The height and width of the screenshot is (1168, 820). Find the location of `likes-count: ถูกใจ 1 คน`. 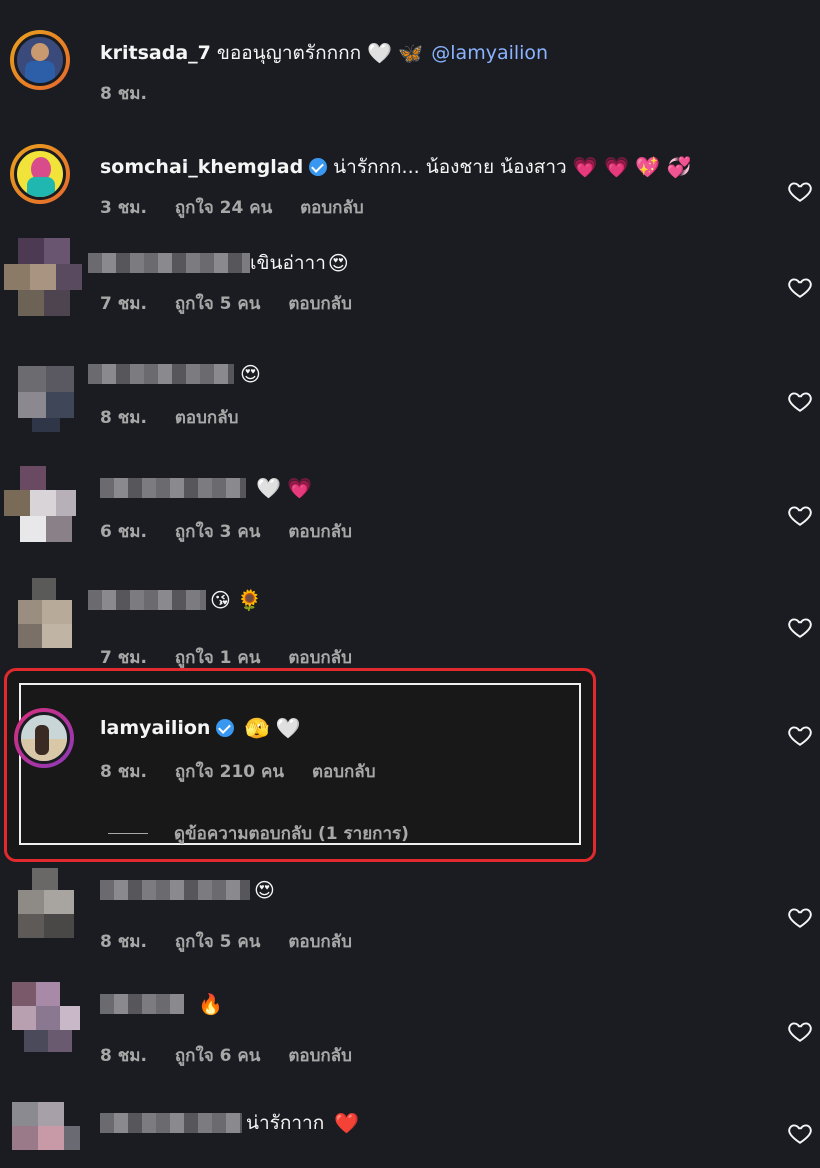

likes-count: ถูกใจ 1 คน is located at coordinates (218, 658).